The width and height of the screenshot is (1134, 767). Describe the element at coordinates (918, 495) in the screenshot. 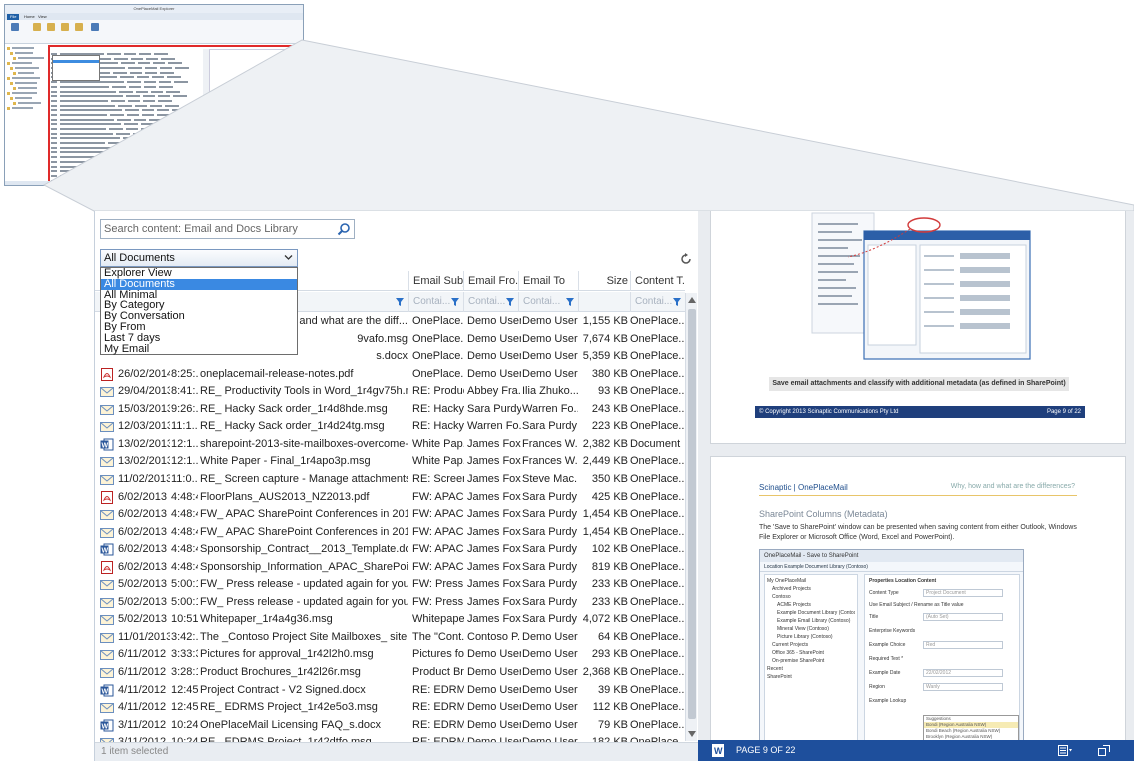

I see `header-rule` at that location.